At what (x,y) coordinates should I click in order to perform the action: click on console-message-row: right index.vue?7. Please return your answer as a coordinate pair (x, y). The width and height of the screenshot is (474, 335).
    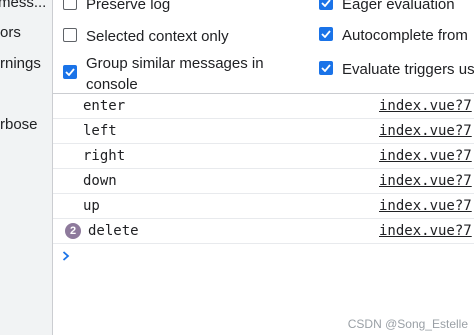
    Looking at the image, I should click on (263, 156).